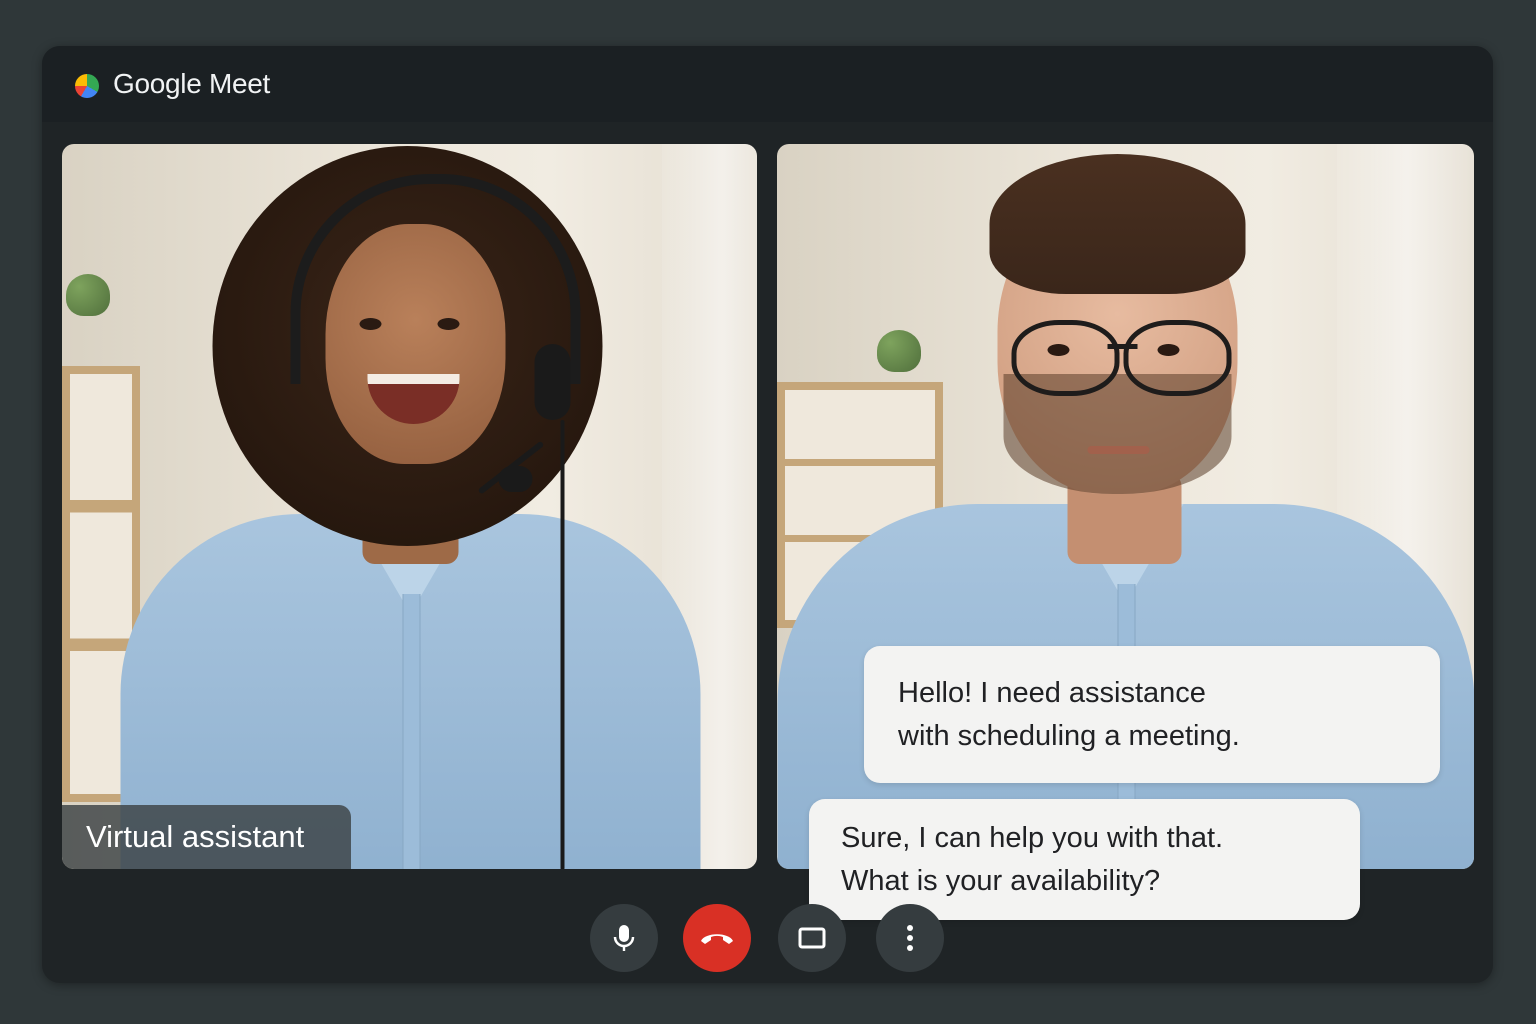 The height and width of the screenshot is (1024, 1536). I want to click on headset-cable, so click(562, 644).